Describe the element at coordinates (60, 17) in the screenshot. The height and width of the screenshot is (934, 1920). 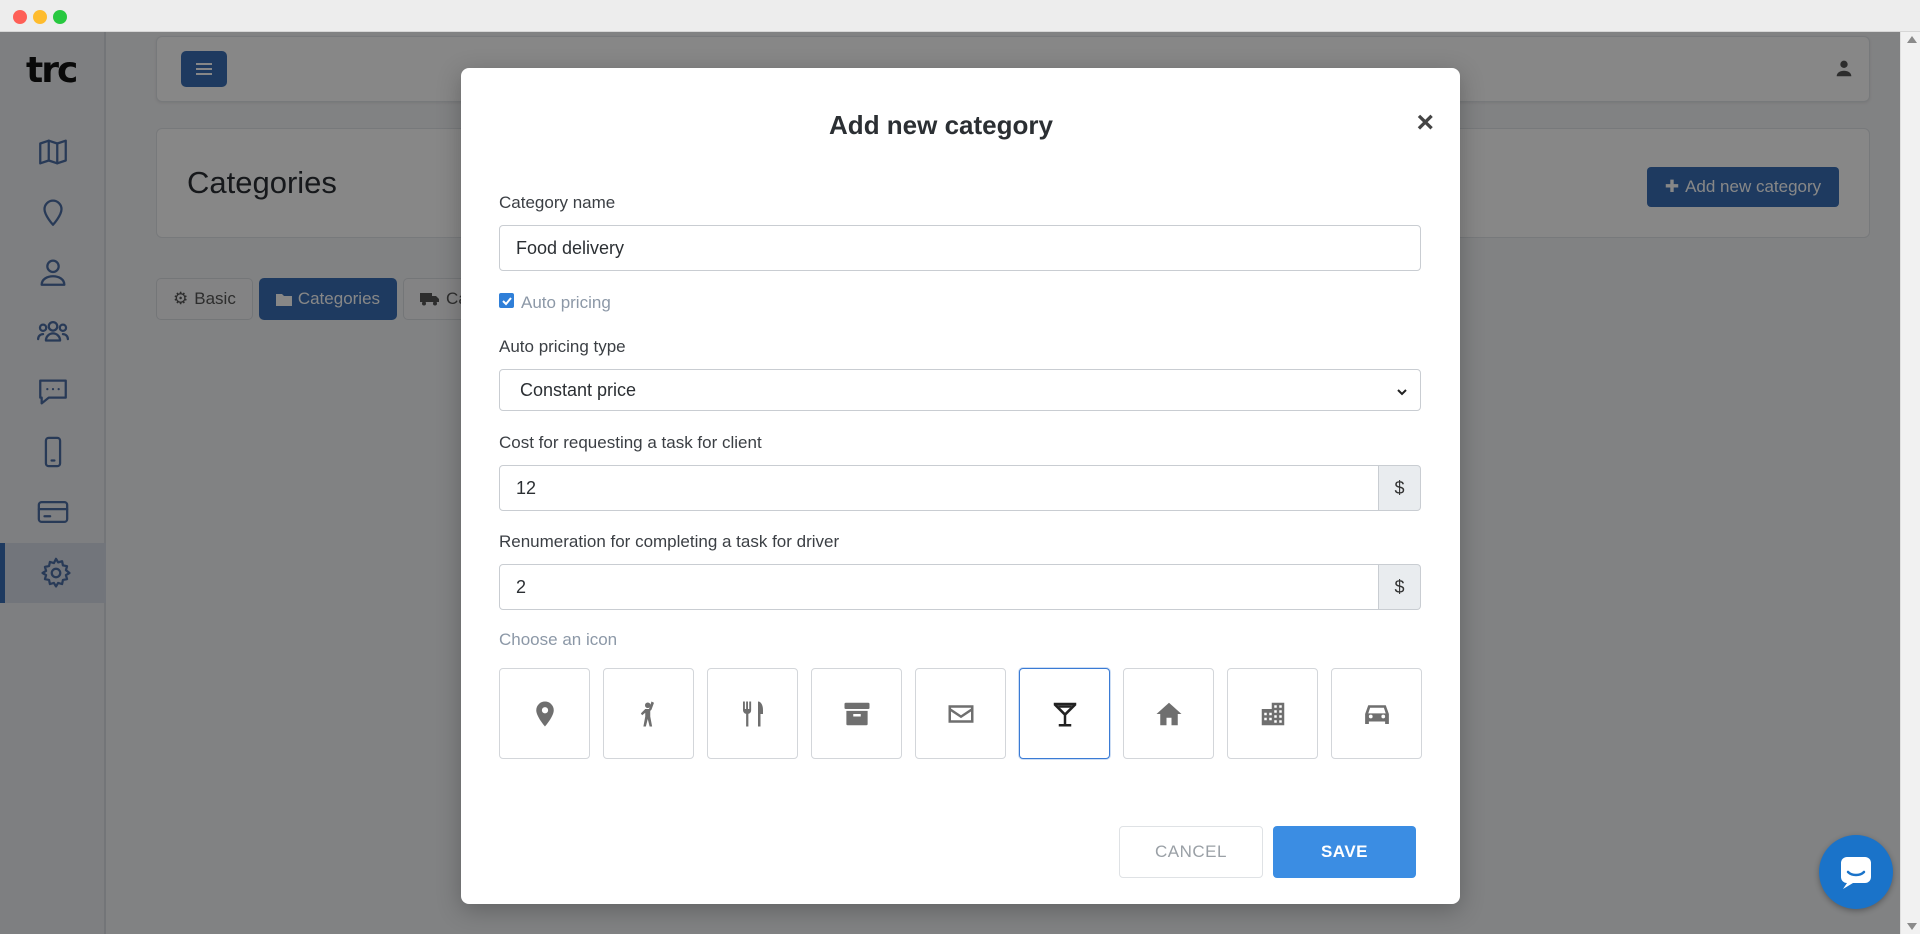
I see `maximize-window-button` at that location.